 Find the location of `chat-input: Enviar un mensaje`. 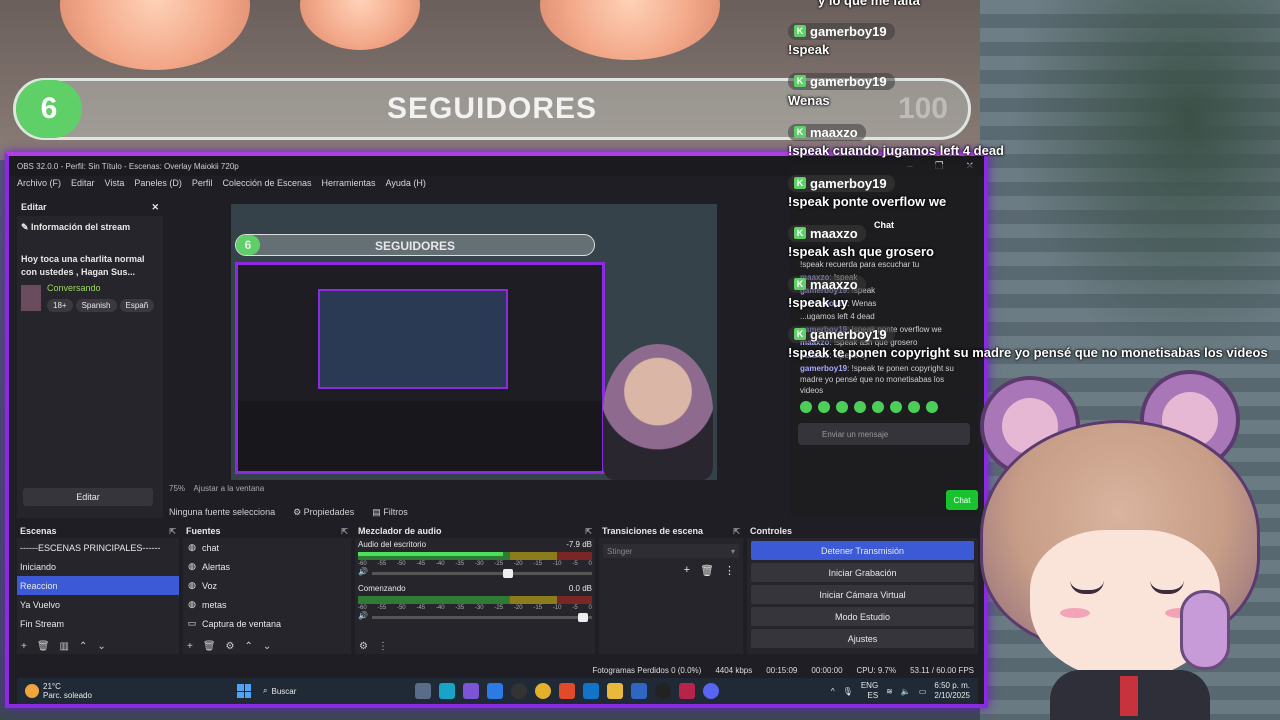

chat-input: Enviar un mensaje is located at coordinates (884, 434).